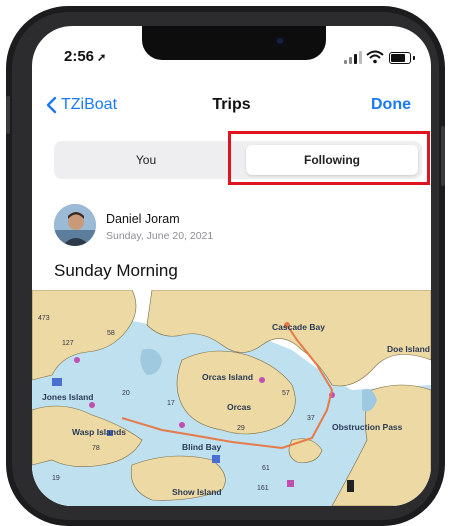 This screenshot has width=451, height=526. Describe the element at coordinates (111, 333) in the screenshot. I see `depth-sounding: 58` at that location.